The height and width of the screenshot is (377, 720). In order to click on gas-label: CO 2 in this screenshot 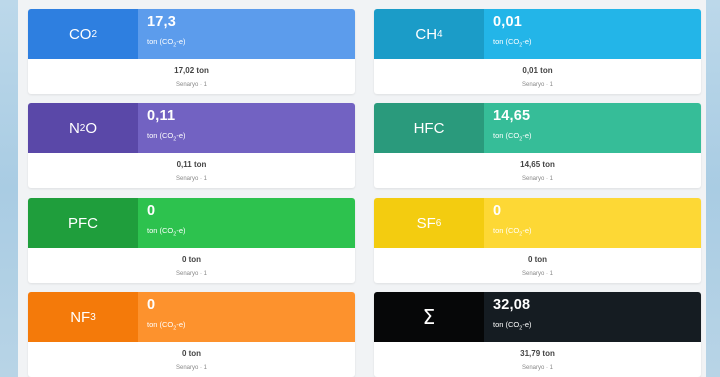, I will do `click(83, 34)`.